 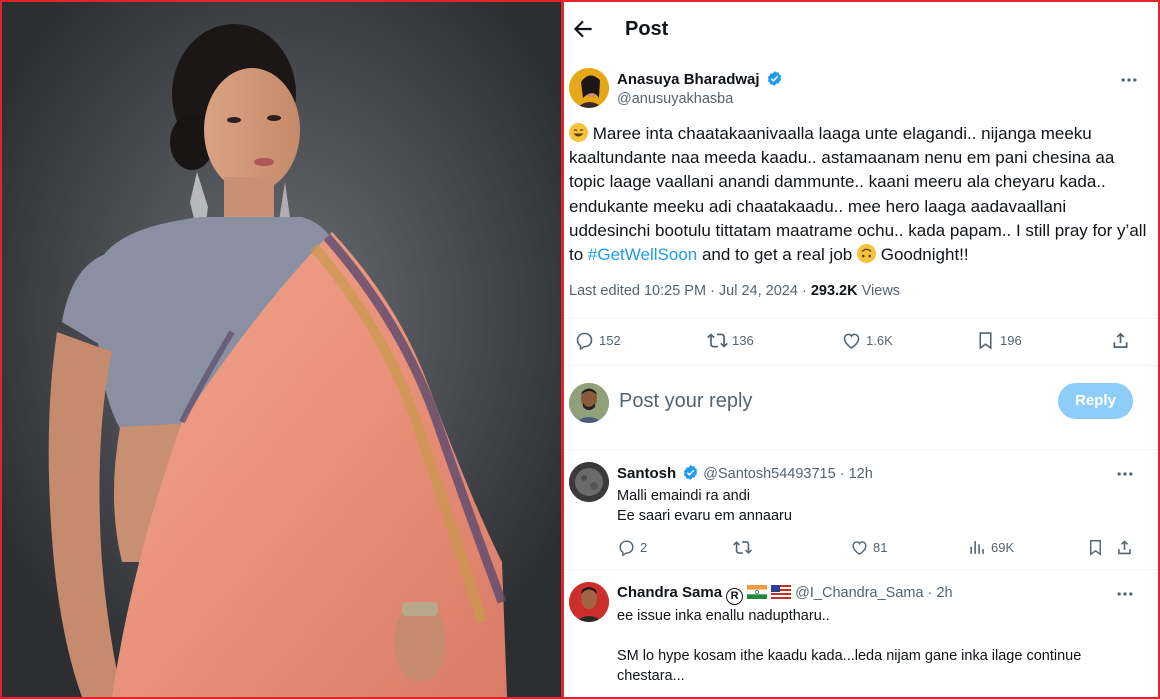 What do you see at coordinates (880, 547) in the screenshot?
I see `like-count: 81` at bounding box center [880, 547].